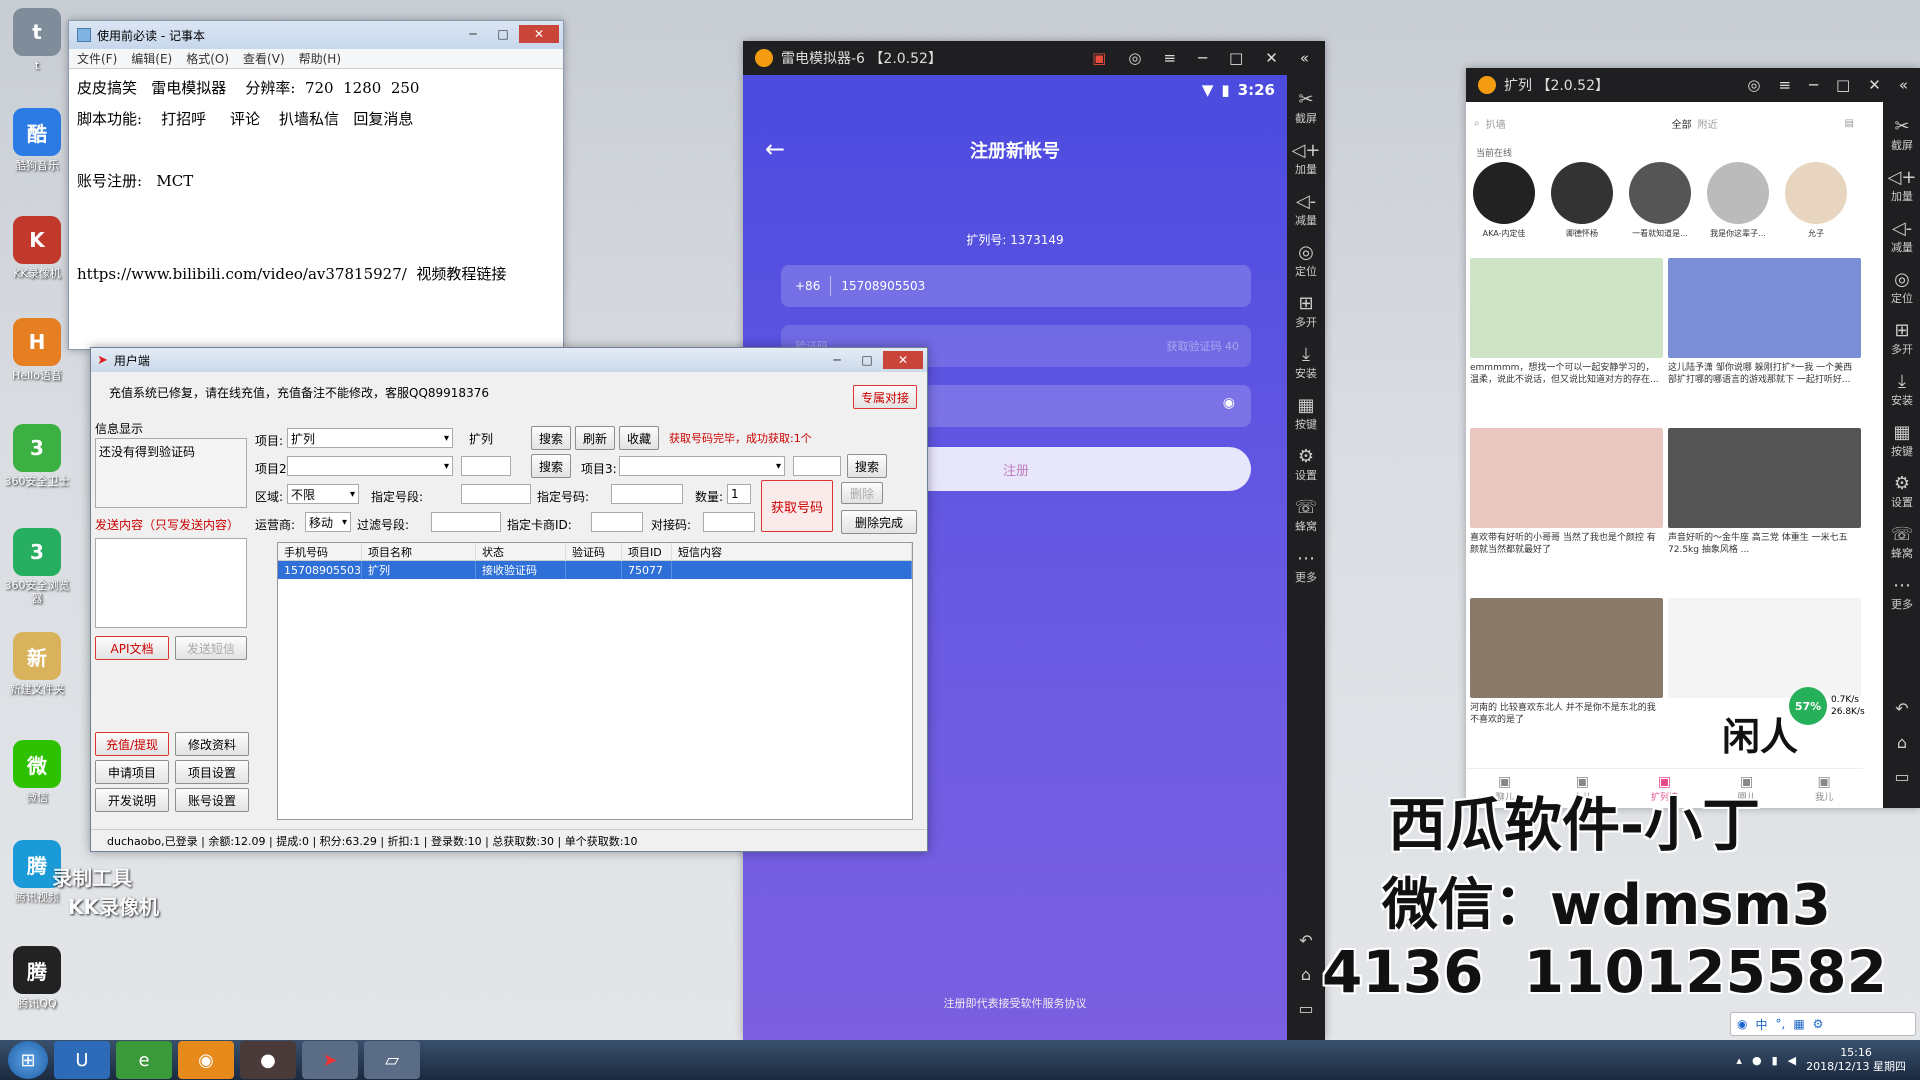  What do you see at coordinates (1798, 1024) in the screenshot?
I see `ime-keyboard-icon: ▦` at bounding box center [1798, 1024].